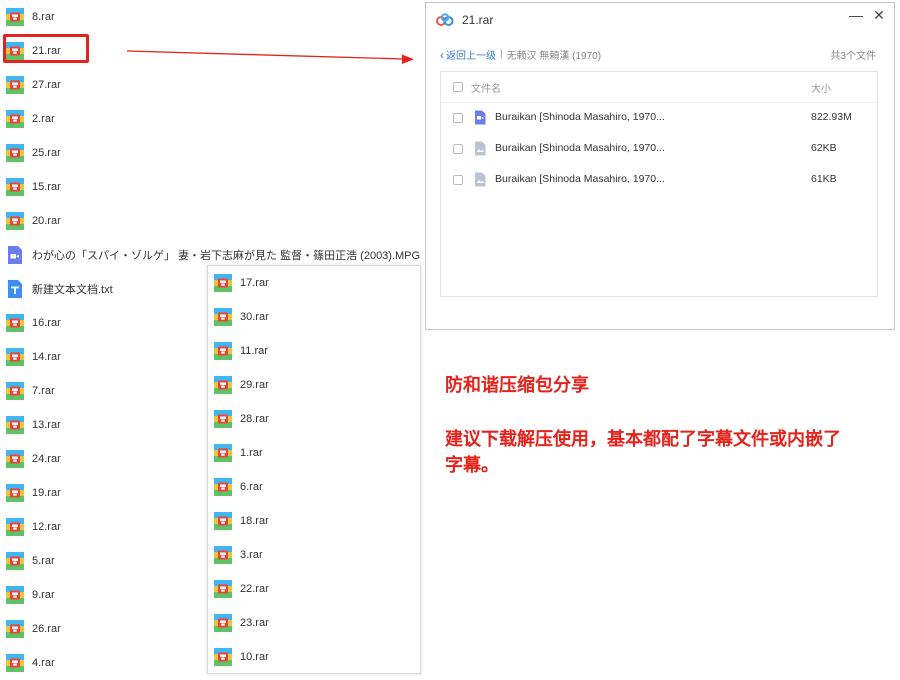  I want to click on table-row: Buraikan [Shinoda Masahiro, 1970... 61KB, so click(659, 180).